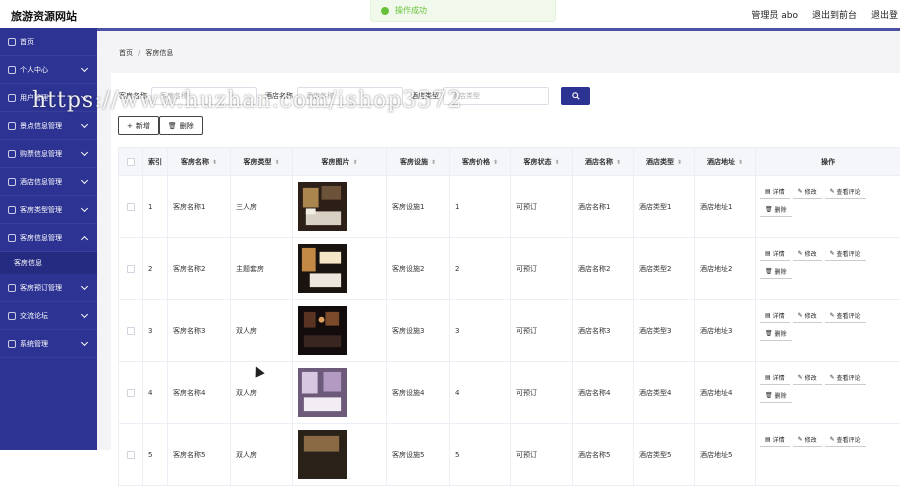  I want to click on edit-label: 修改, so click(811, 377).